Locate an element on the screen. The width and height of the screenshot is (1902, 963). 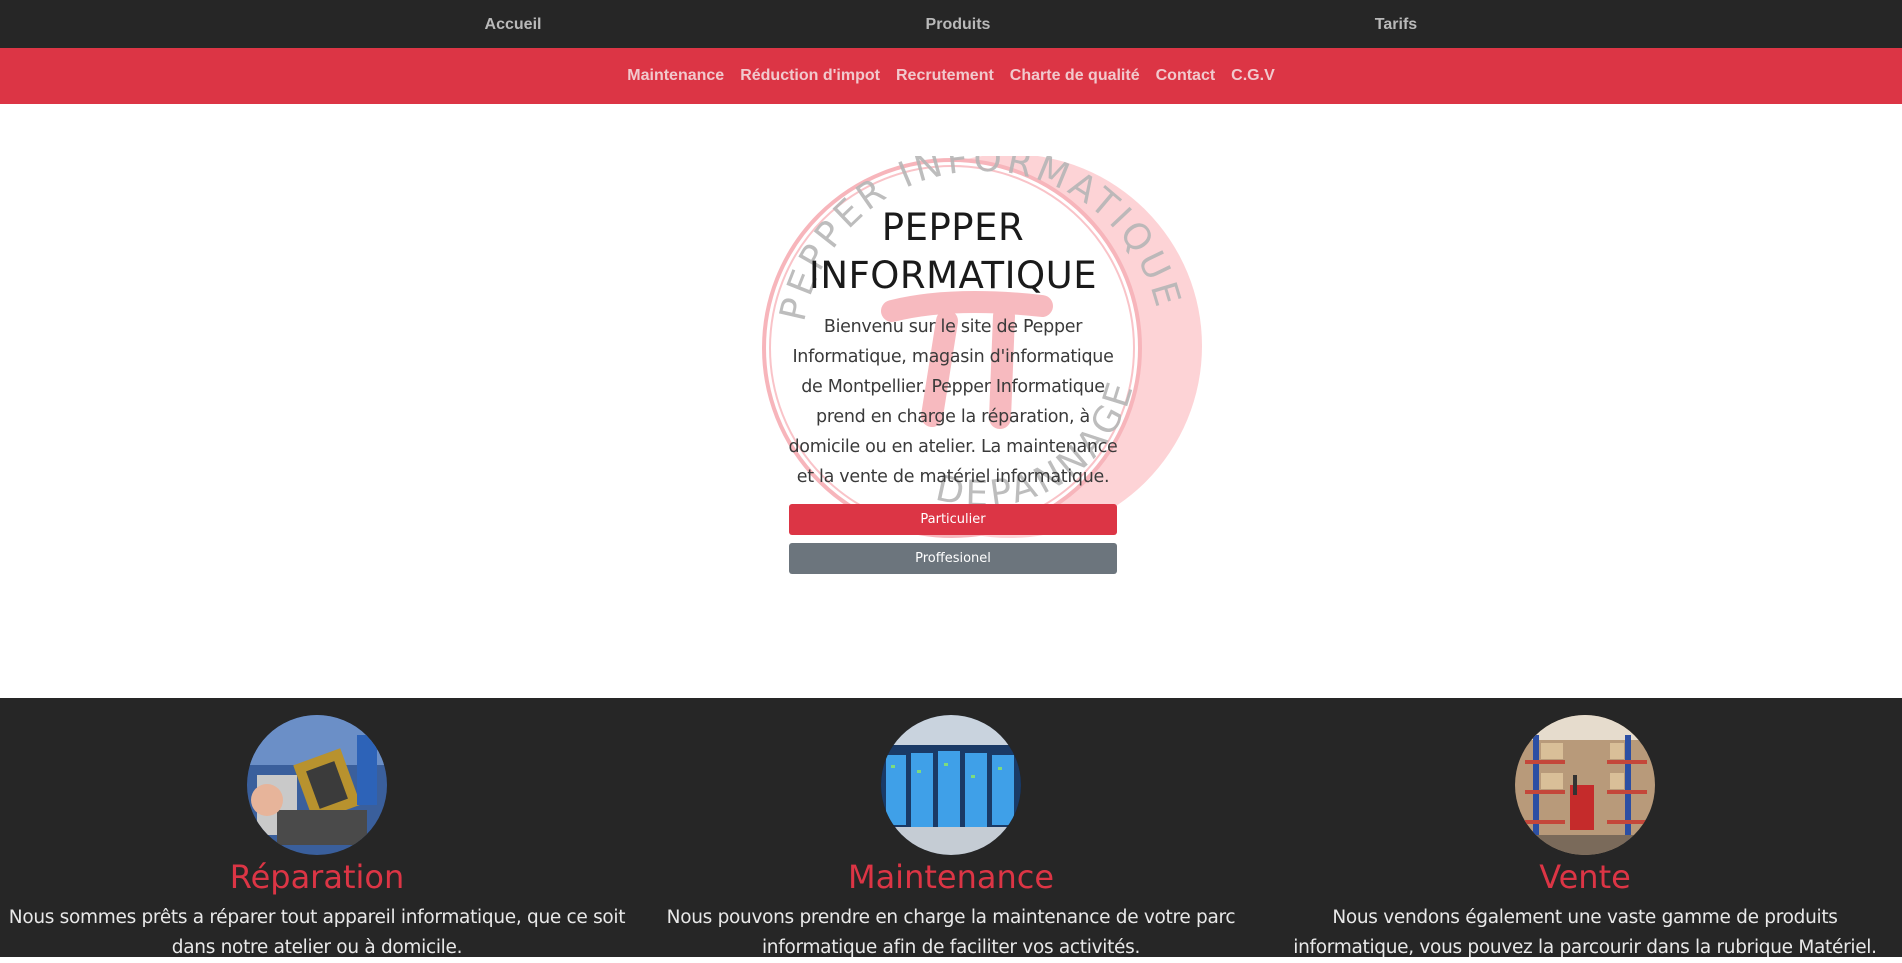
maintenance-image is located at coordinates (951, 785).